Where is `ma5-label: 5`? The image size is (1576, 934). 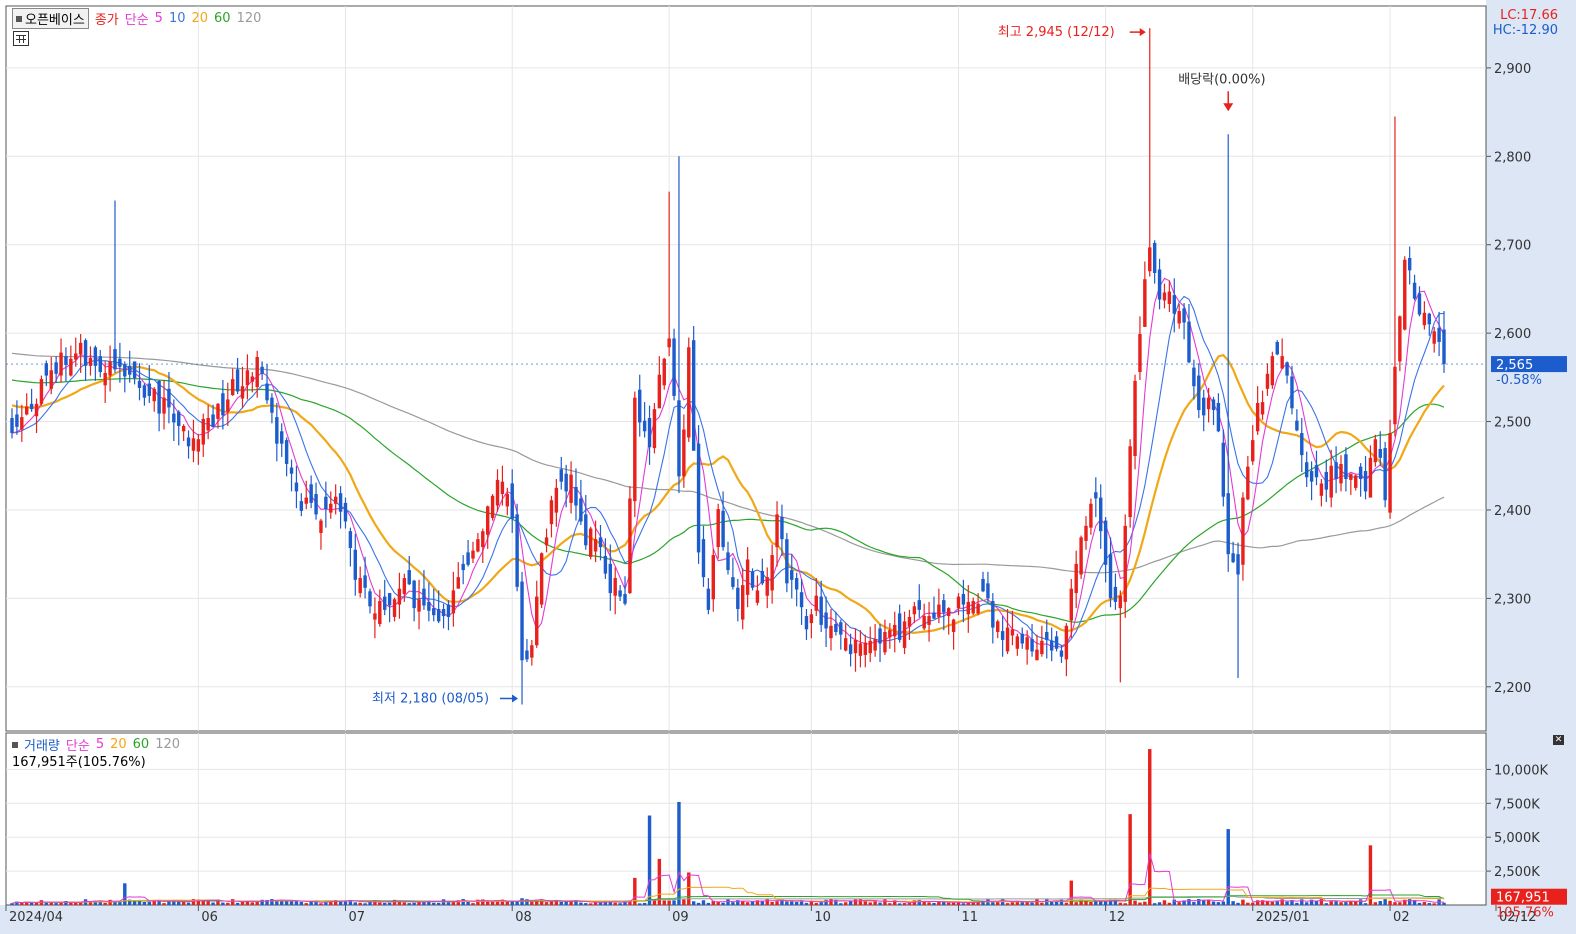 ma5-label: 5 is located at coordinates (158, 18).